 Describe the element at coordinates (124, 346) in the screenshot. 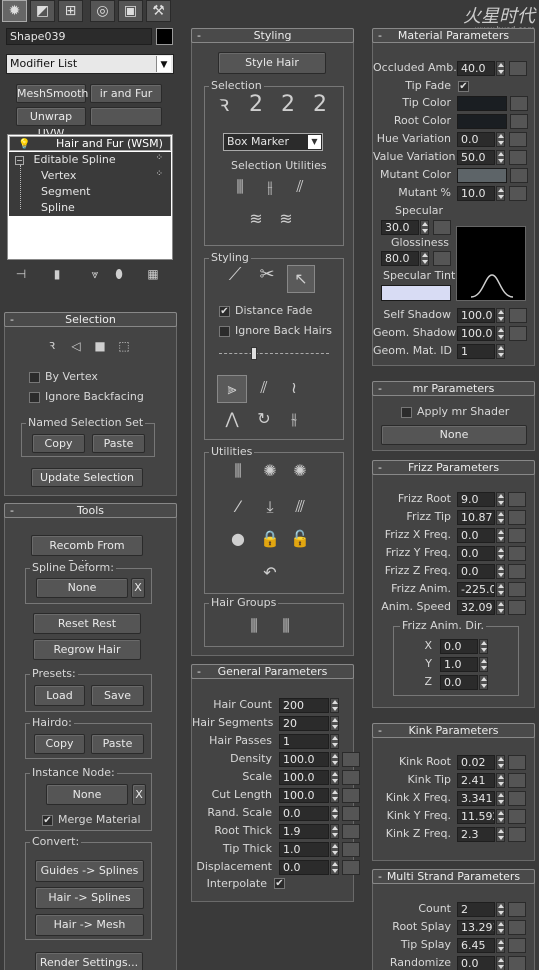

I see `cube-select-icon: ⬚` at that location.